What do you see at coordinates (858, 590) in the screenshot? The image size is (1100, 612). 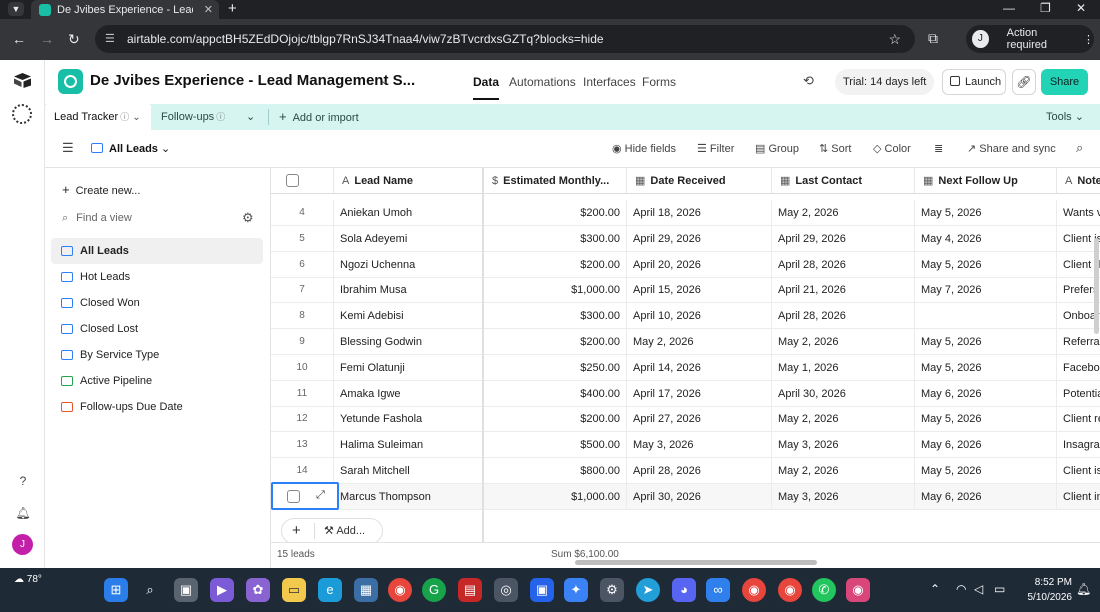 I see `active-app-icon: ◉` at bounding box center [858, 590].